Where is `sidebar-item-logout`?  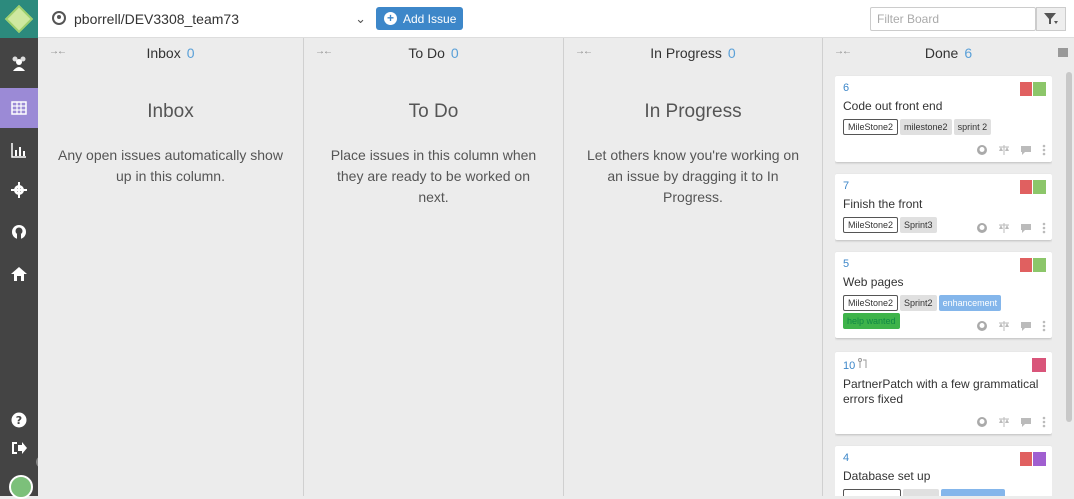 sidebar-item-logout is located at coordinates (19, 448).